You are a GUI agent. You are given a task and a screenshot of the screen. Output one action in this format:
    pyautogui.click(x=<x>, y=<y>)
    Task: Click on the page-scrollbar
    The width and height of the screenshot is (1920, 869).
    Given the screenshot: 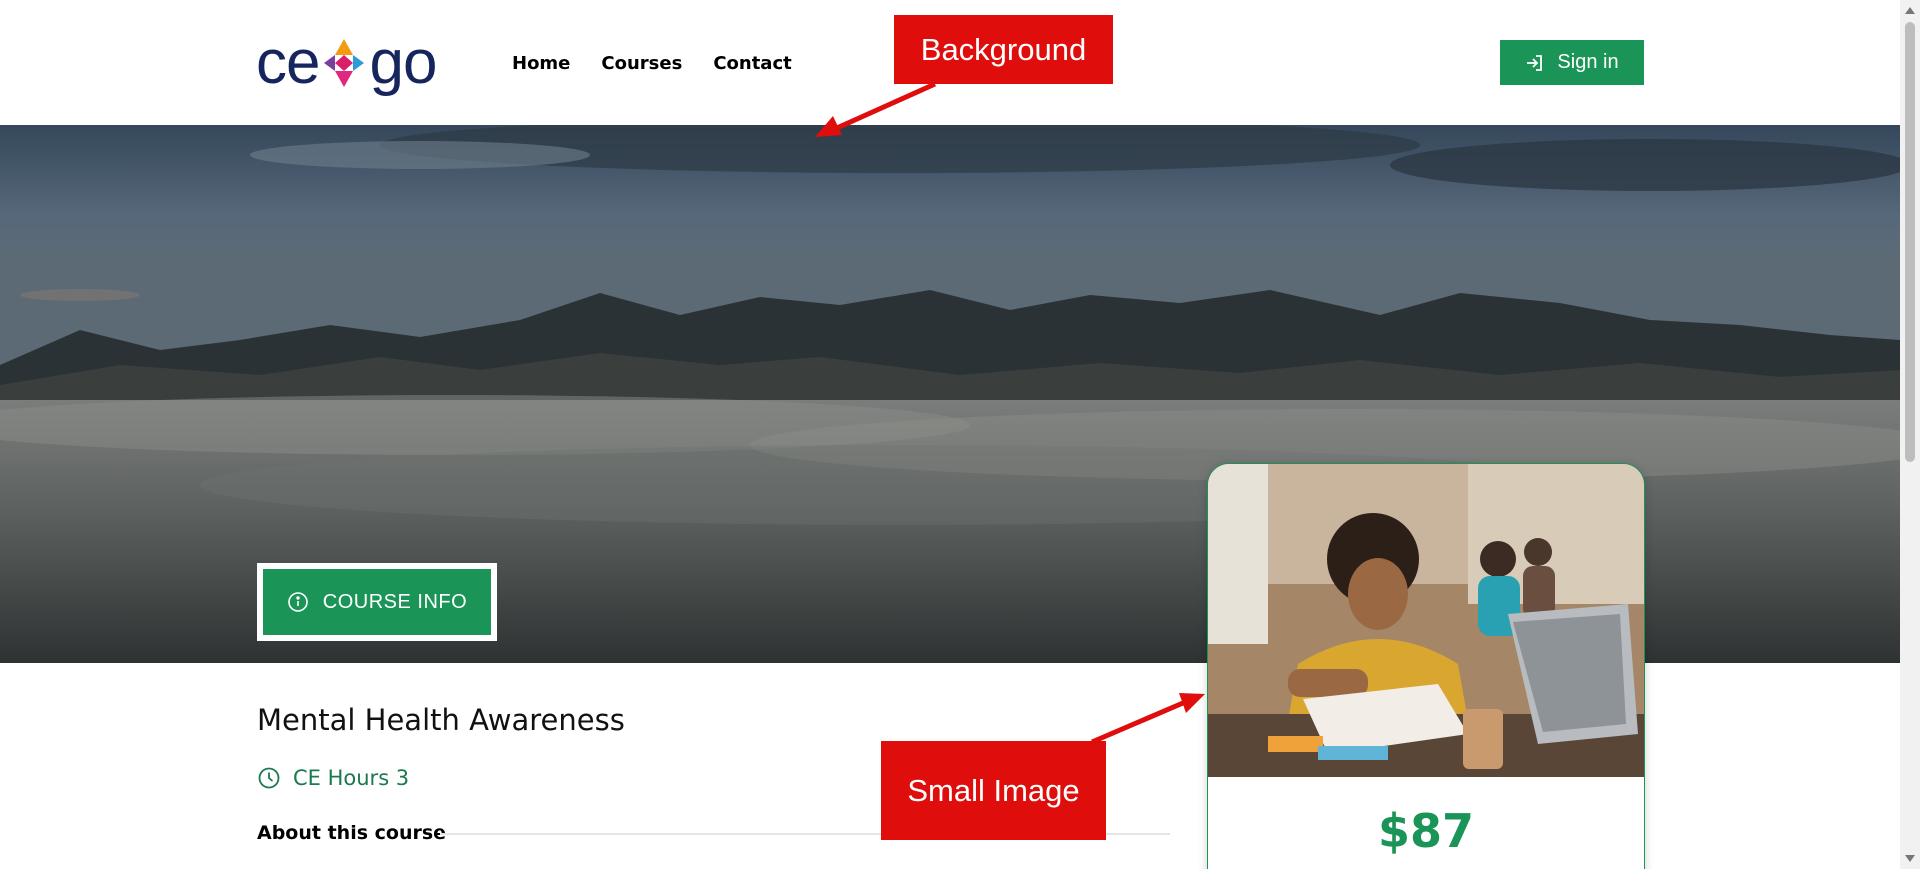 What is the action you would take?
    pyautogui.click(x=1910, y=434)
    